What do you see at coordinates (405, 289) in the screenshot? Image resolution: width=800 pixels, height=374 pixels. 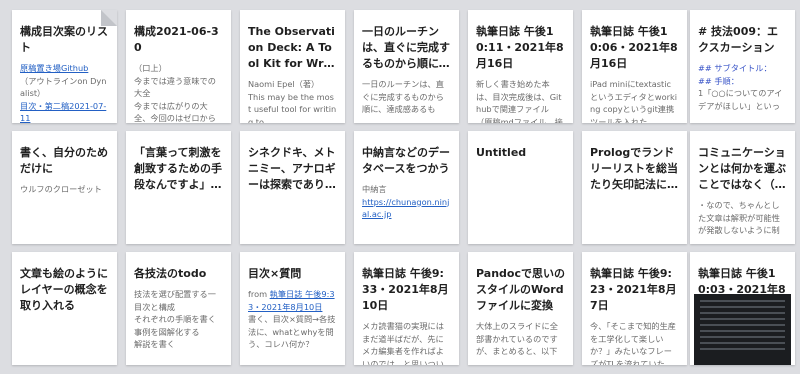 I see `card-title: 執筆日誌 午後9:33・2021年8月10日` at bounding box center [405, 289].